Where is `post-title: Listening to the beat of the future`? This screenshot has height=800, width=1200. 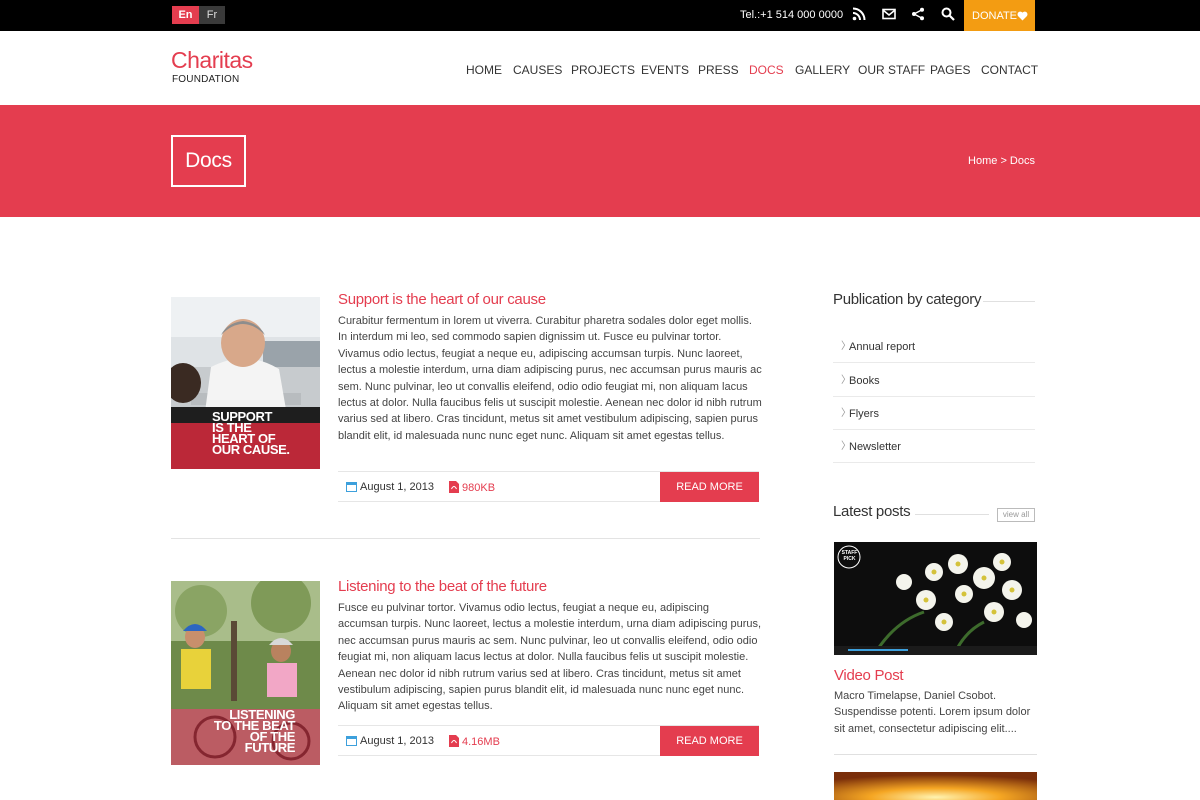 post-title: Listening to the beat of the future is located at coordinates (442, 586).